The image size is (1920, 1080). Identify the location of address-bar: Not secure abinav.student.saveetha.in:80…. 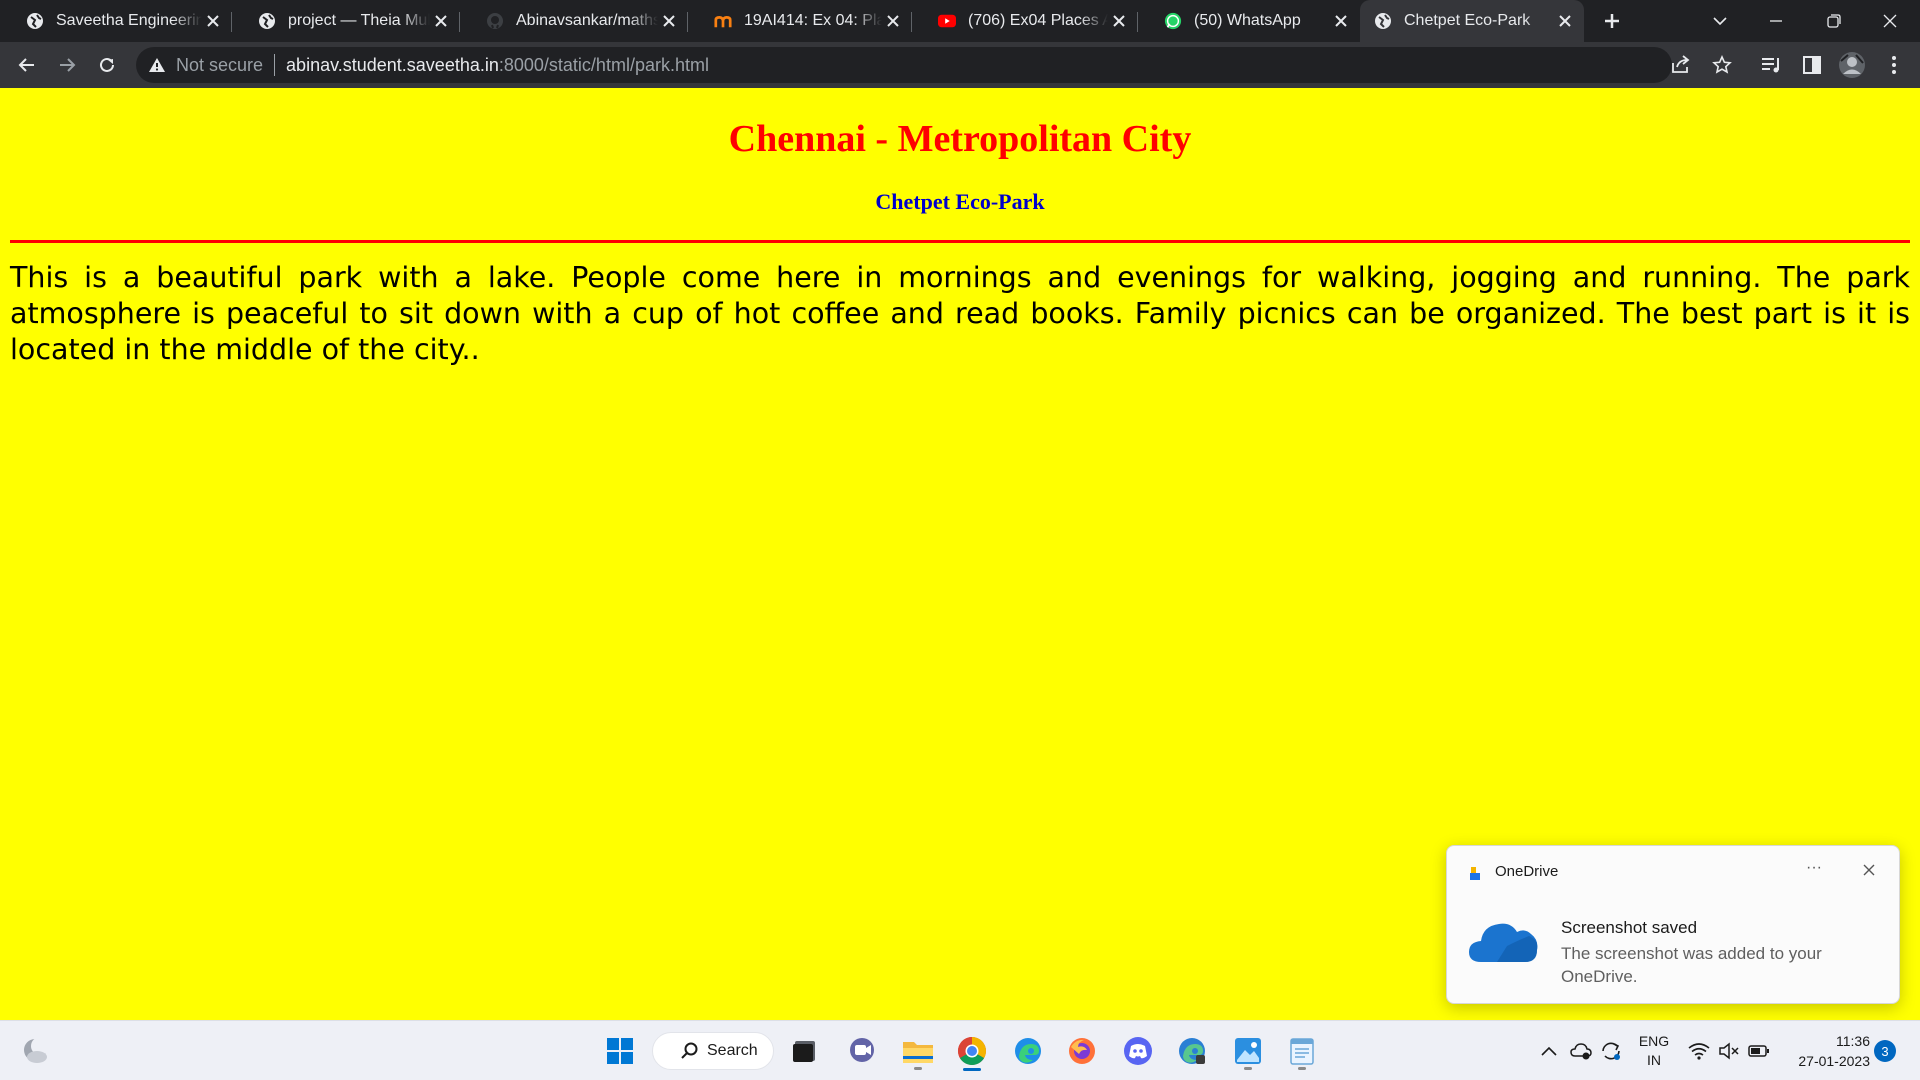
(934, 65).